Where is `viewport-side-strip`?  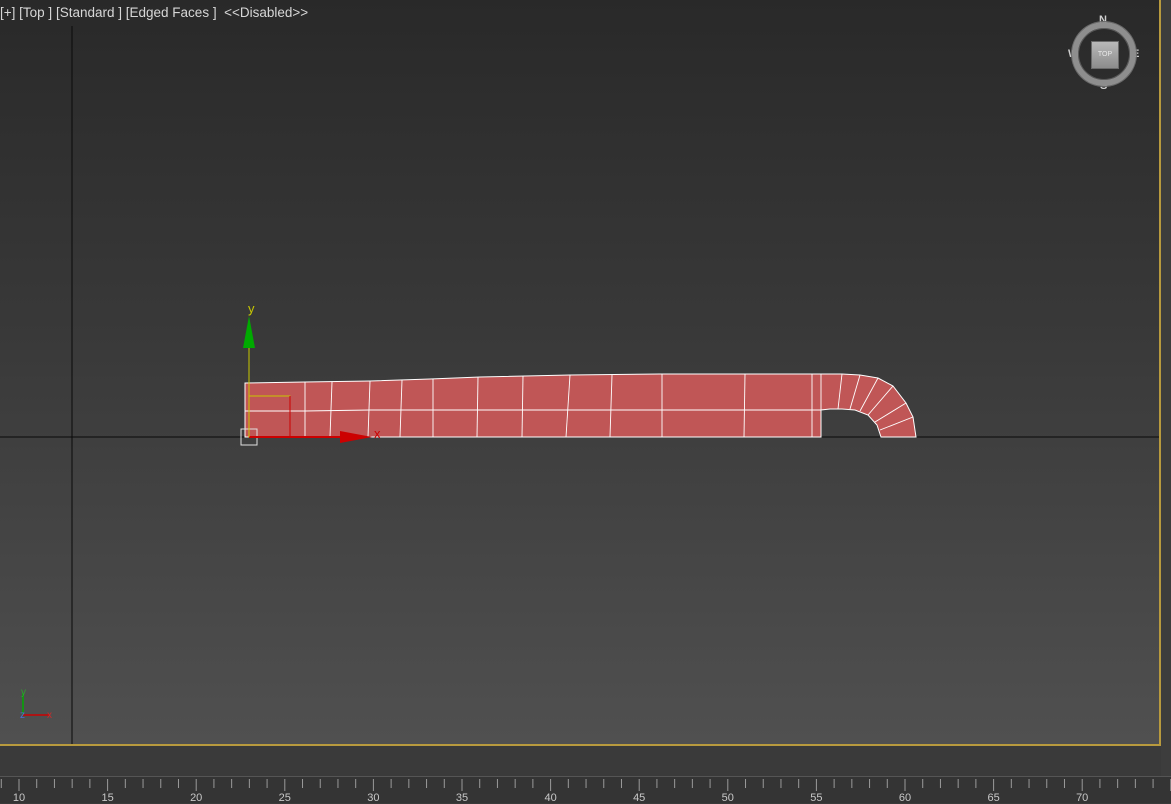
viewport-side-strip is located at coordinates (1166, 388).